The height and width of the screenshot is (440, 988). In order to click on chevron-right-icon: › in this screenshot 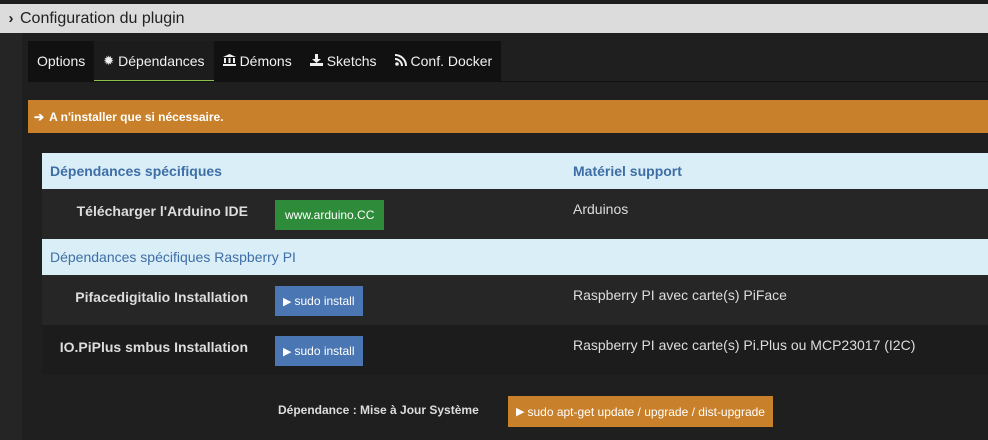, I will do `click(11, 18)`.